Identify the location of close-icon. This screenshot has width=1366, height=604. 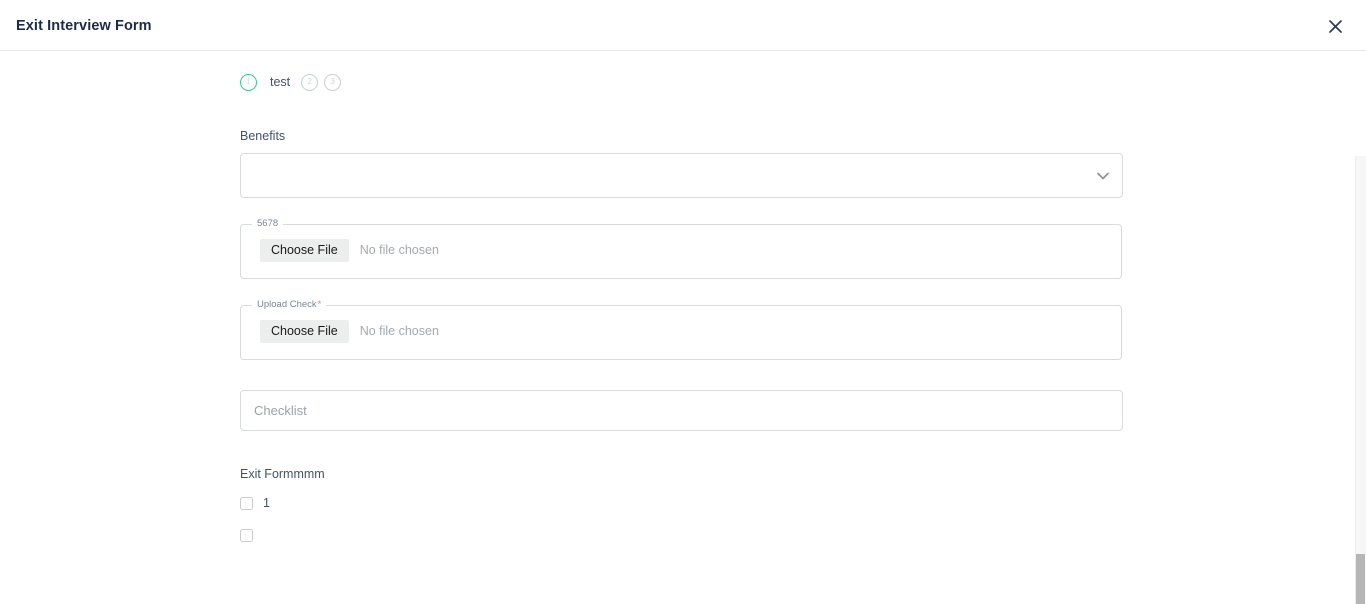
(1335, 26).